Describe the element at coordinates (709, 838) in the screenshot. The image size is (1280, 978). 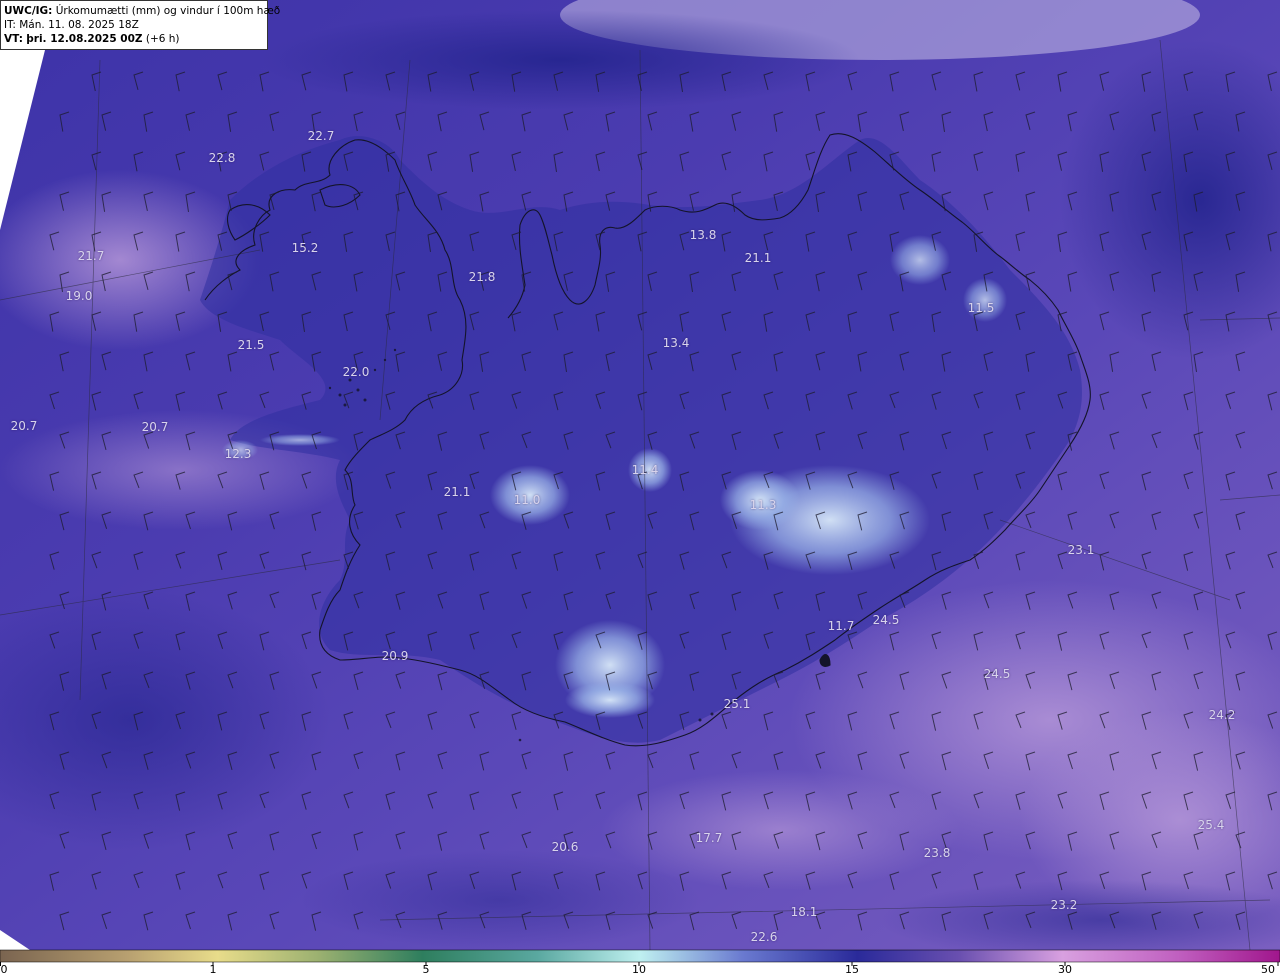
I see `map-value: 17.7` at that location.